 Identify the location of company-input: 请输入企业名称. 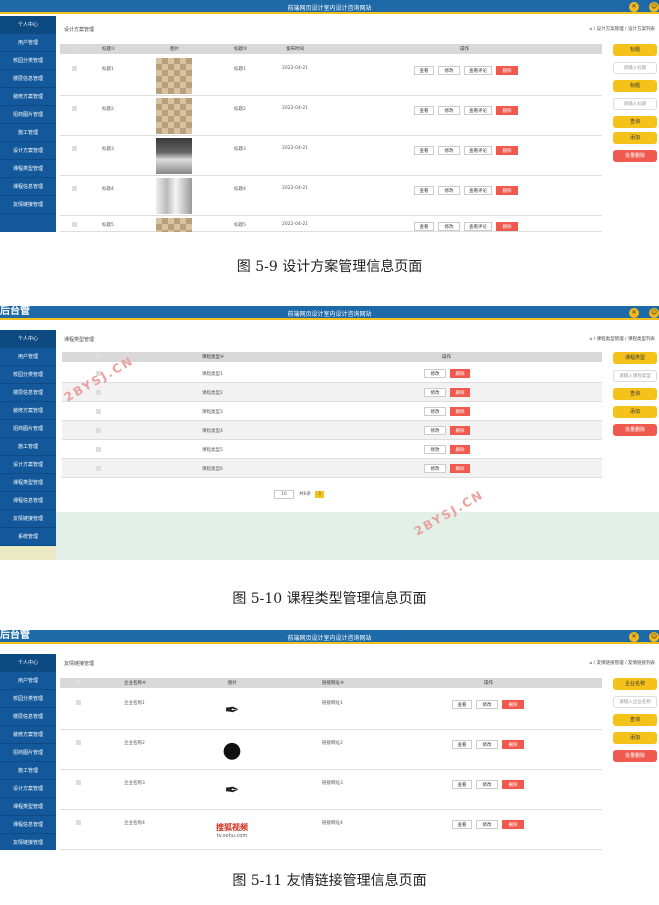
(635, 702).